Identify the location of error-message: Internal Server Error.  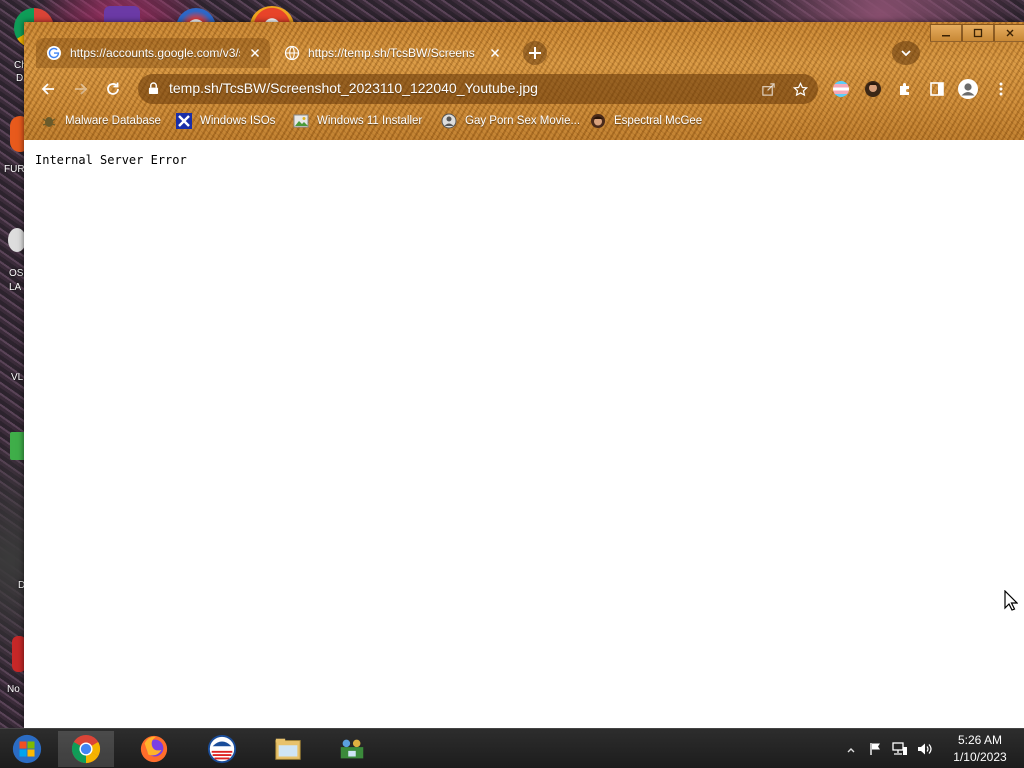
(111, 160).